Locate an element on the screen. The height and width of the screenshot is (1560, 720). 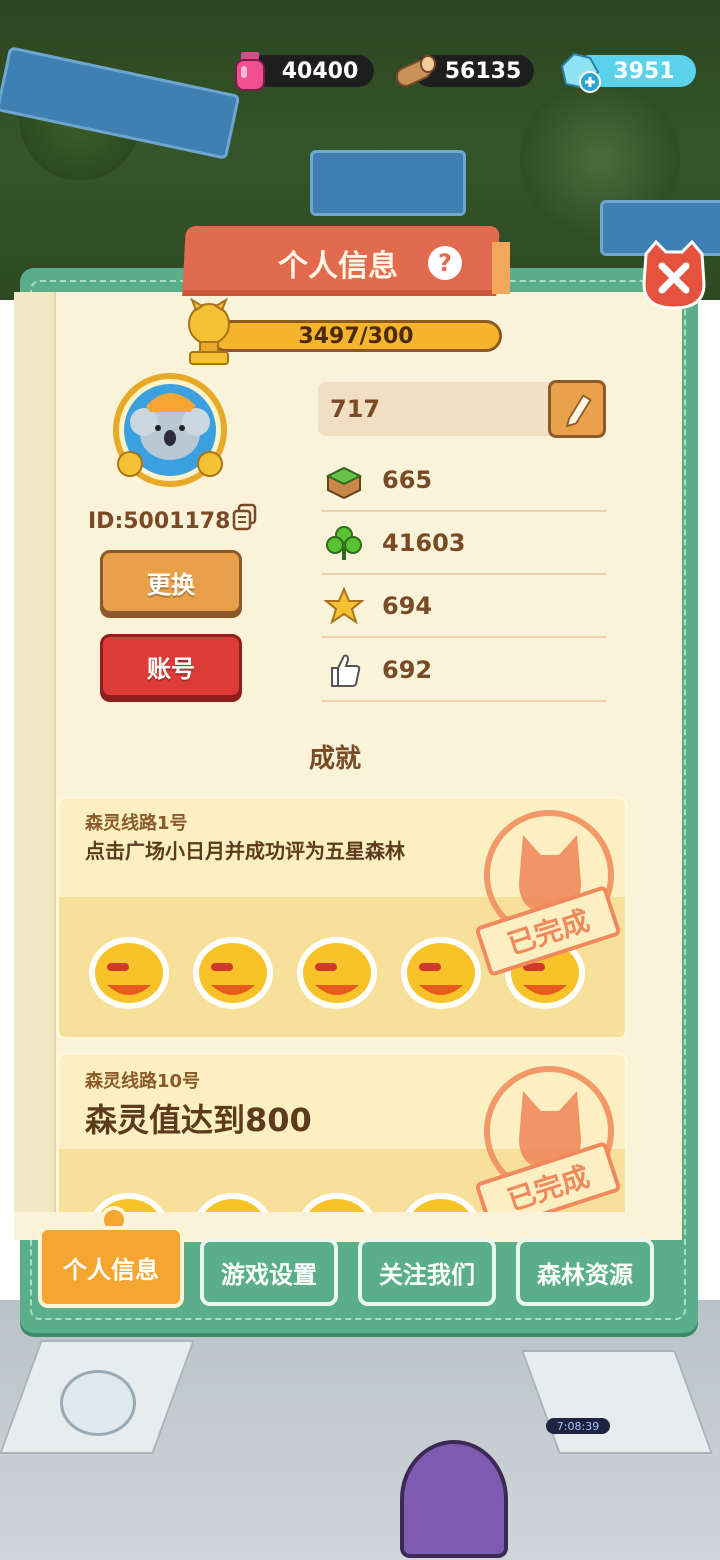
stat-value: 694 is located at coordinates (407, 606).